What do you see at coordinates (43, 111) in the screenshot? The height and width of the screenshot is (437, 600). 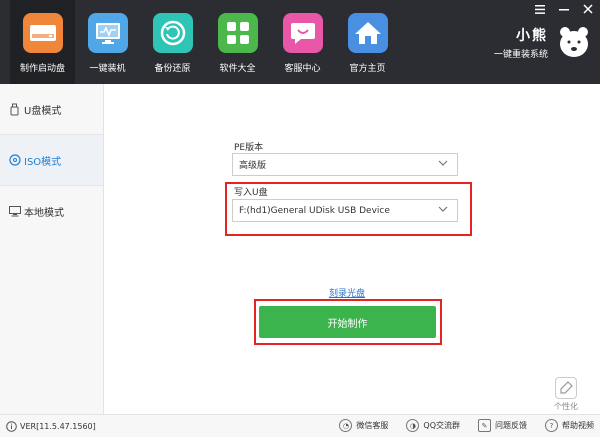 I see `sidebar-item-label: U盘模式` at bounding box center [43, 111].